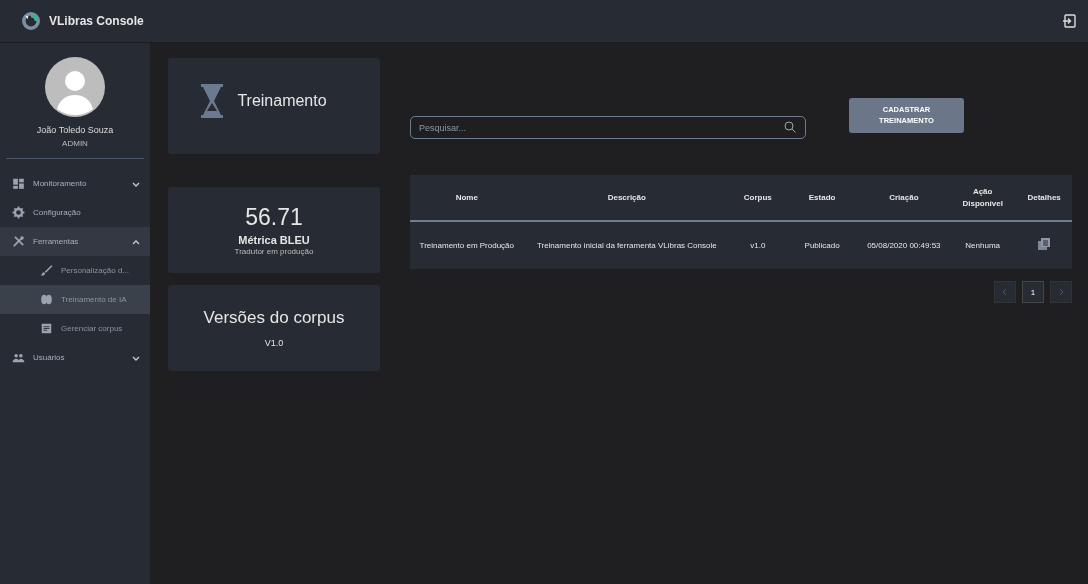 This screenshot has width=1088, height=584. What do you see at coordinates (274, 217) in the screenshot?
I see `metric-value: 56.71` at bounding box center [274, 217].